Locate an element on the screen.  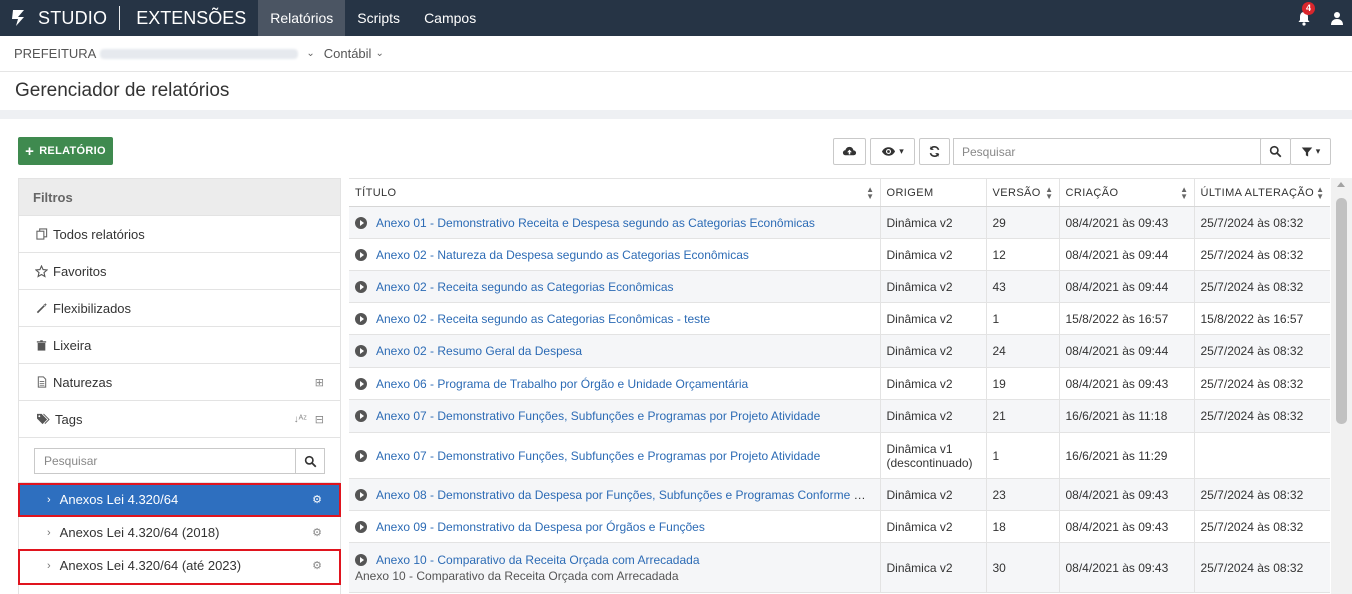
entity-selector: PREFEITURA ⌄ is located at coordinates (164, 53).